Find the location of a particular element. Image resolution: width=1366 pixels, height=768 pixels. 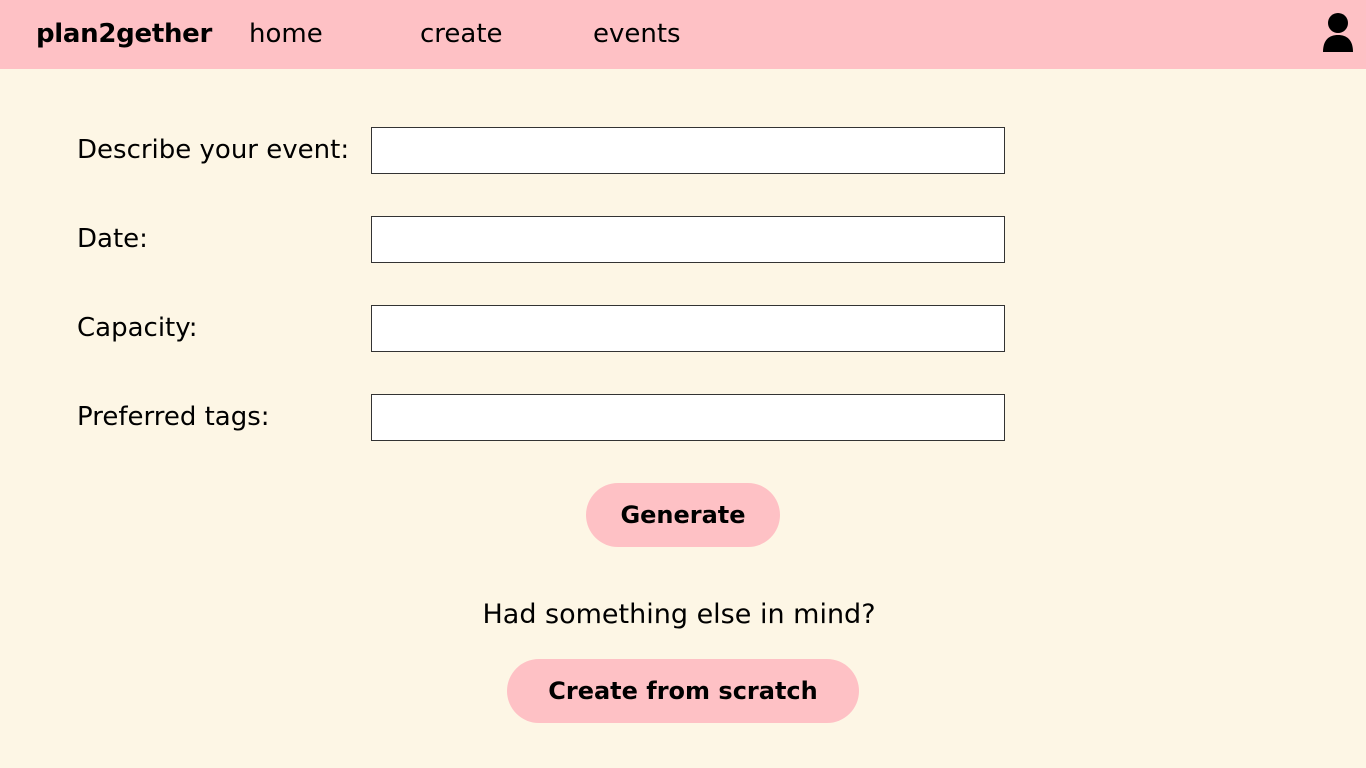

user-profile-button is located at coordinates (1338, 33).